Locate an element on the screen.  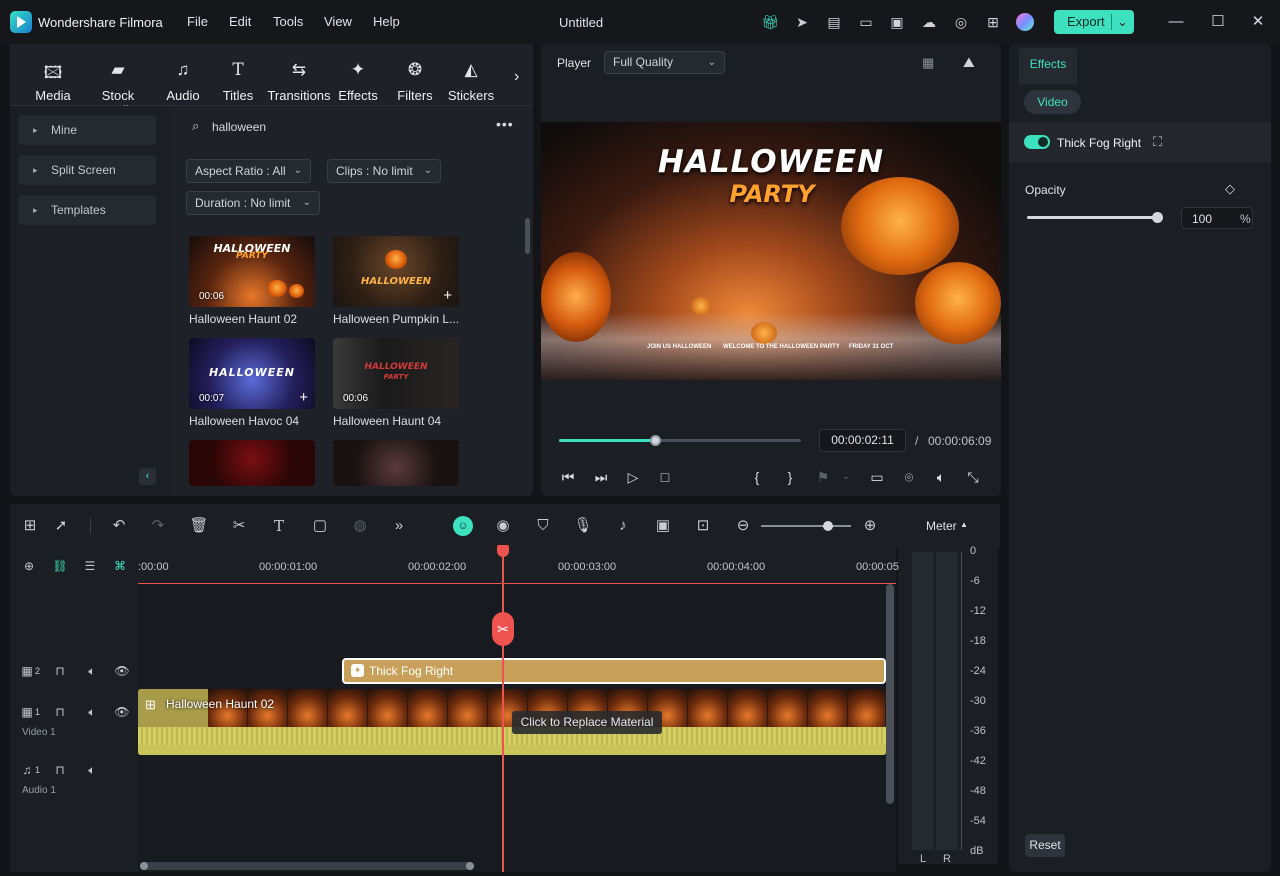
sidebar-item-split-screen: Split Screen is located at coordinates (87, 170).